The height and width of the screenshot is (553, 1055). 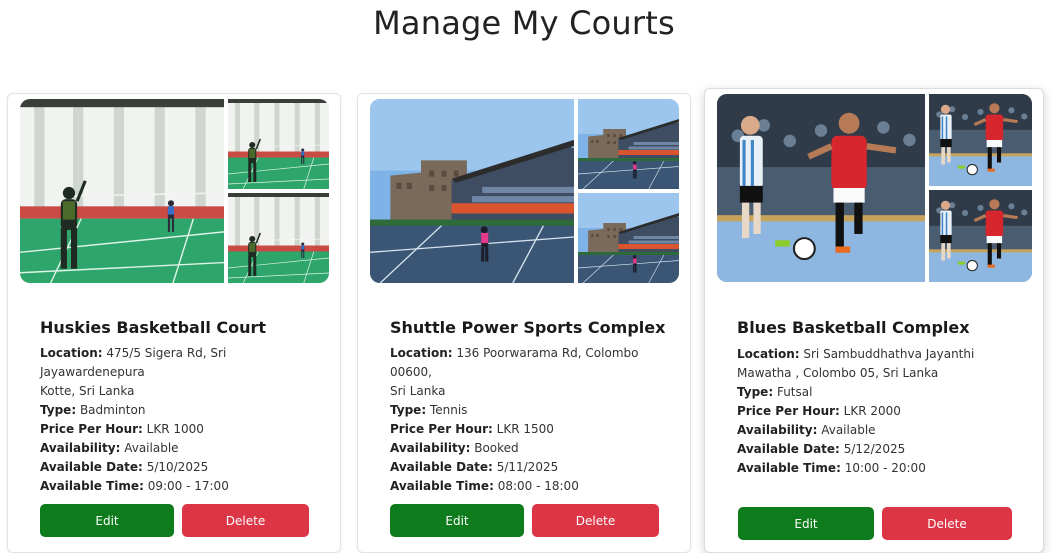 What do you see at coordinates (188, 486) in the screenshot?
I see `time-value: 09:00 - 17:00` at bounding box center [188, 486].